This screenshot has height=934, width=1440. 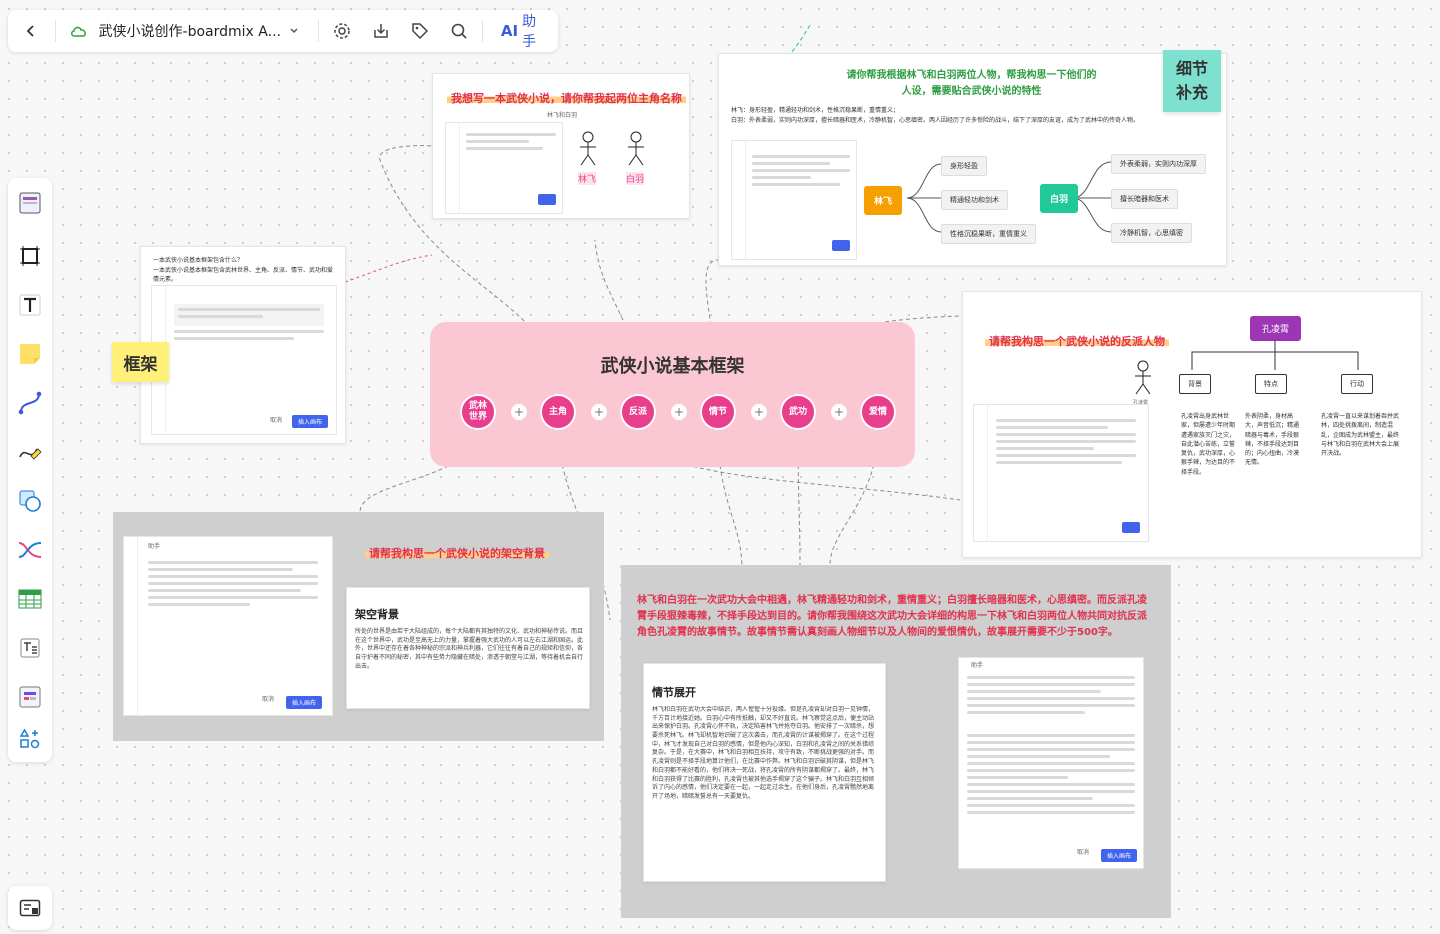 I want to click on node-romance: 爱情, so click(x=878, y=412).